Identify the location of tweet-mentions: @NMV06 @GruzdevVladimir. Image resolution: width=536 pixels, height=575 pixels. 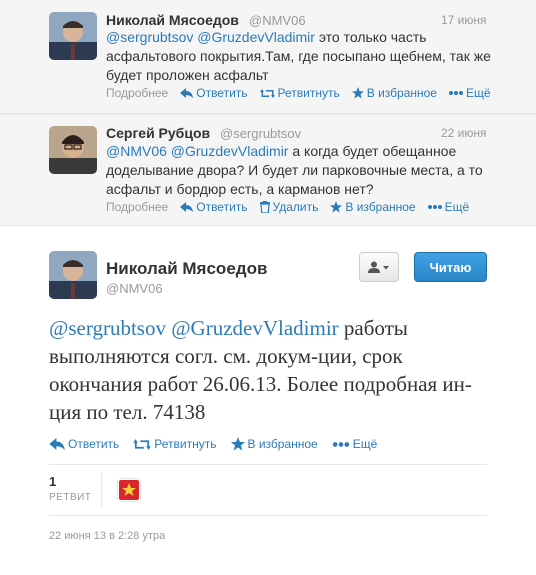
(197, 151).